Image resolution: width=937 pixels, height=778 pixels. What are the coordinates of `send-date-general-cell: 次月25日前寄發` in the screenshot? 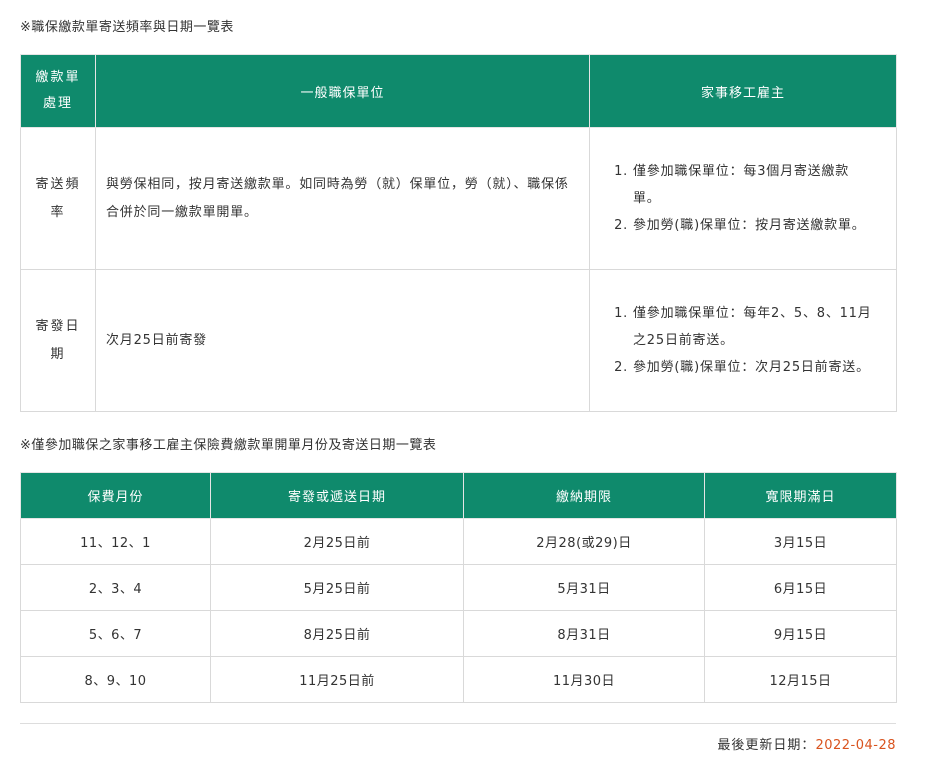 It's located at (342, 340).